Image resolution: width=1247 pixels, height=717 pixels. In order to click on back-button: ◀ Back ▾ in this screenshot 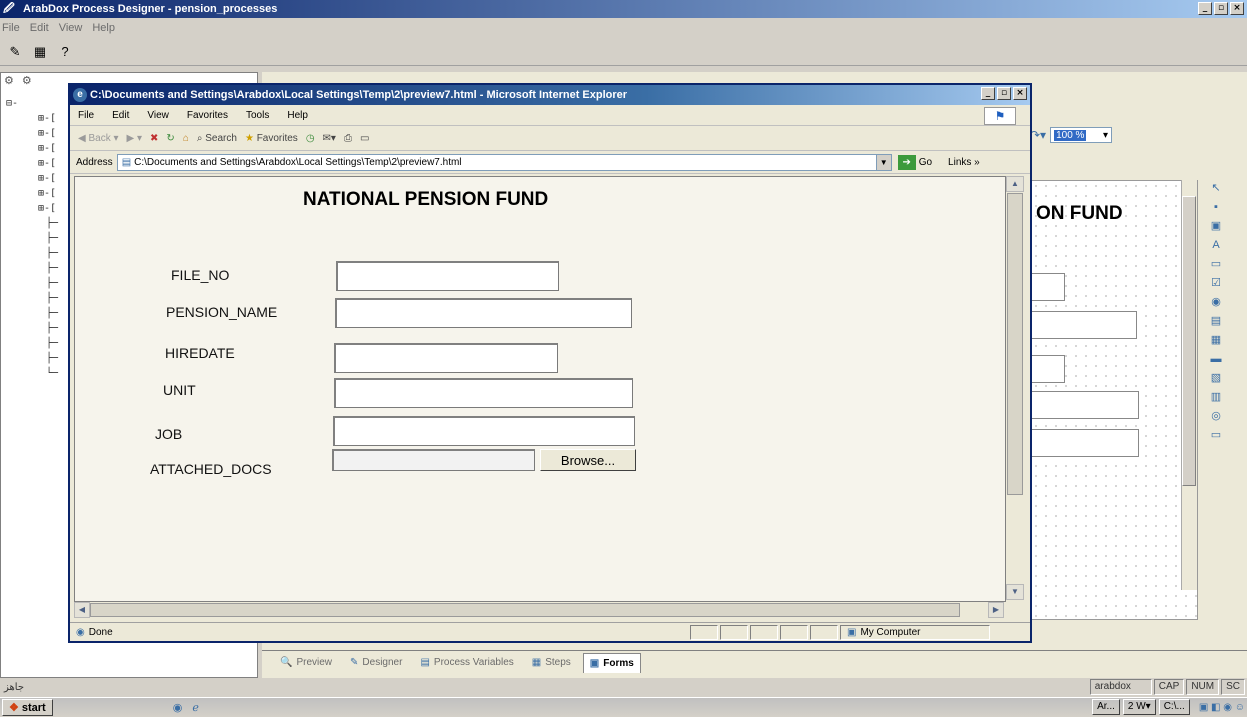, I will do `click(98, 138)`.